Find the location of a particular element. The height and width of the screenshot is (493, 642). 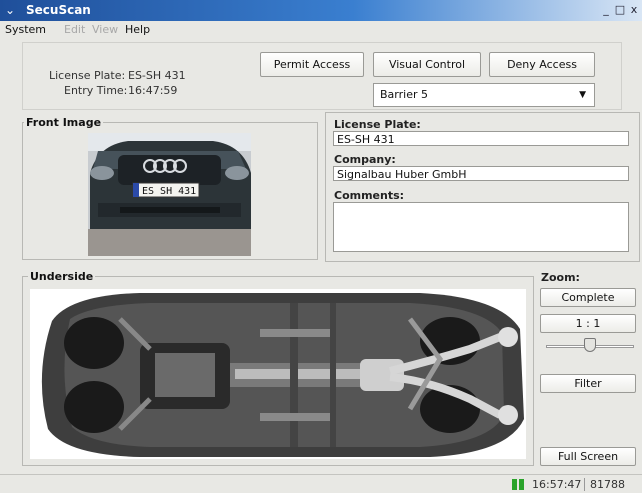

maximize-button: □ is located at coordinates (620, 10).